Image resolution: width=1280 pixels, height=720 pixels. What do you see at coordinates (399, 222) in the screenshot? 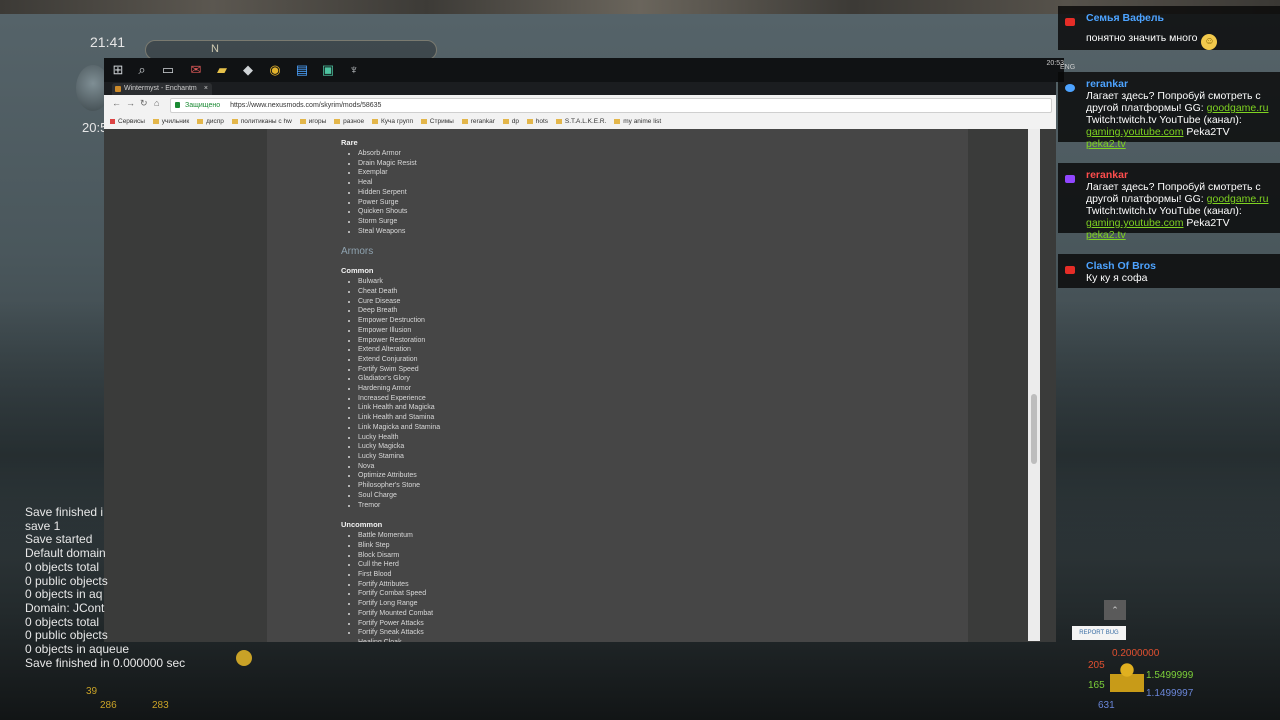
I see `list-item: Storm Surge` at bounding box center [399, 222].